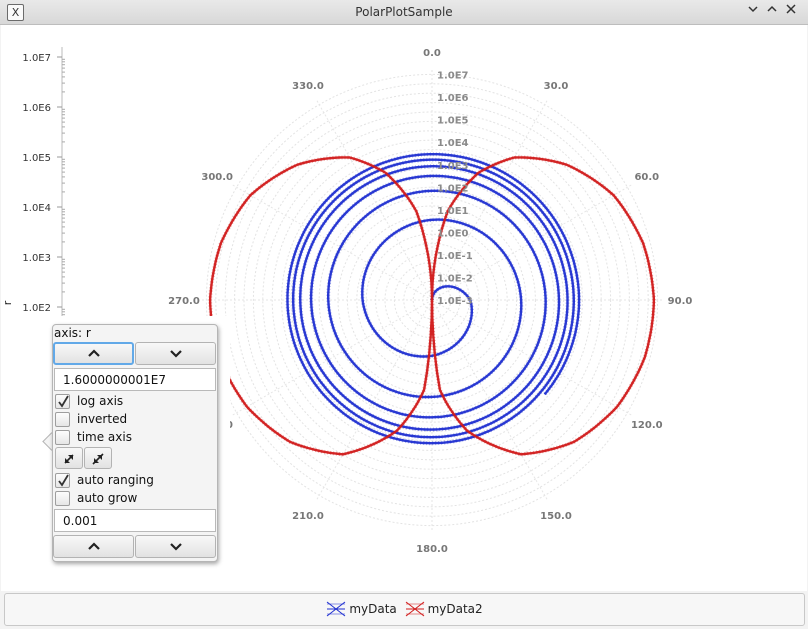 The image size is (808, 629). Describe the element at coordinates (404, 609) in the screenshot. I see `chart-legend: myData myData2` at that location.